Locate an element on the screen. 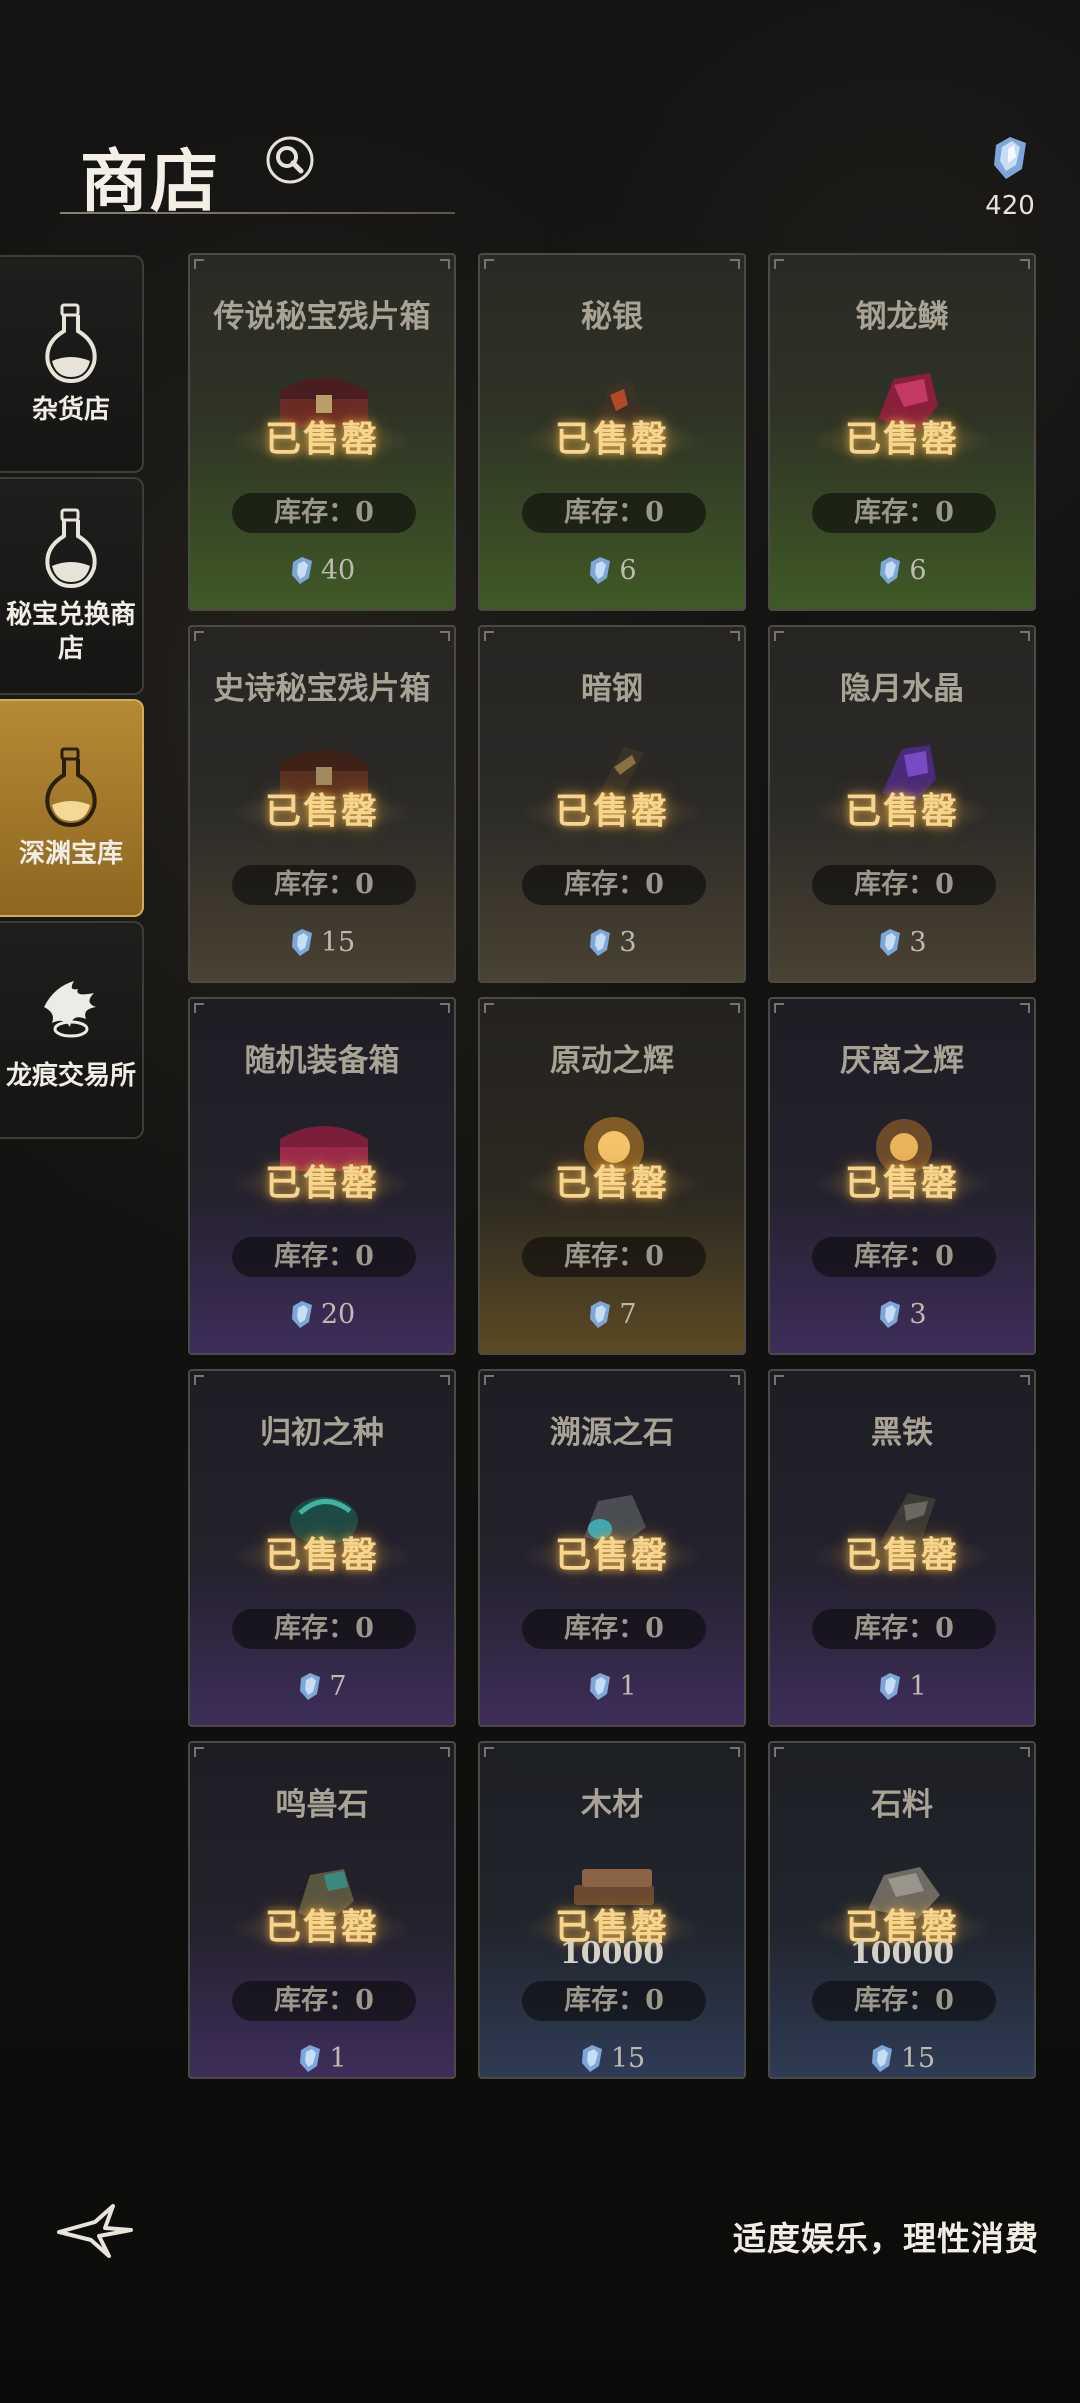 The height and width of the screenshot is (2403, 1080). shop-item-card: 溯源之石 已售罄 库存：0 1 is located at coordinates (612, 1548).